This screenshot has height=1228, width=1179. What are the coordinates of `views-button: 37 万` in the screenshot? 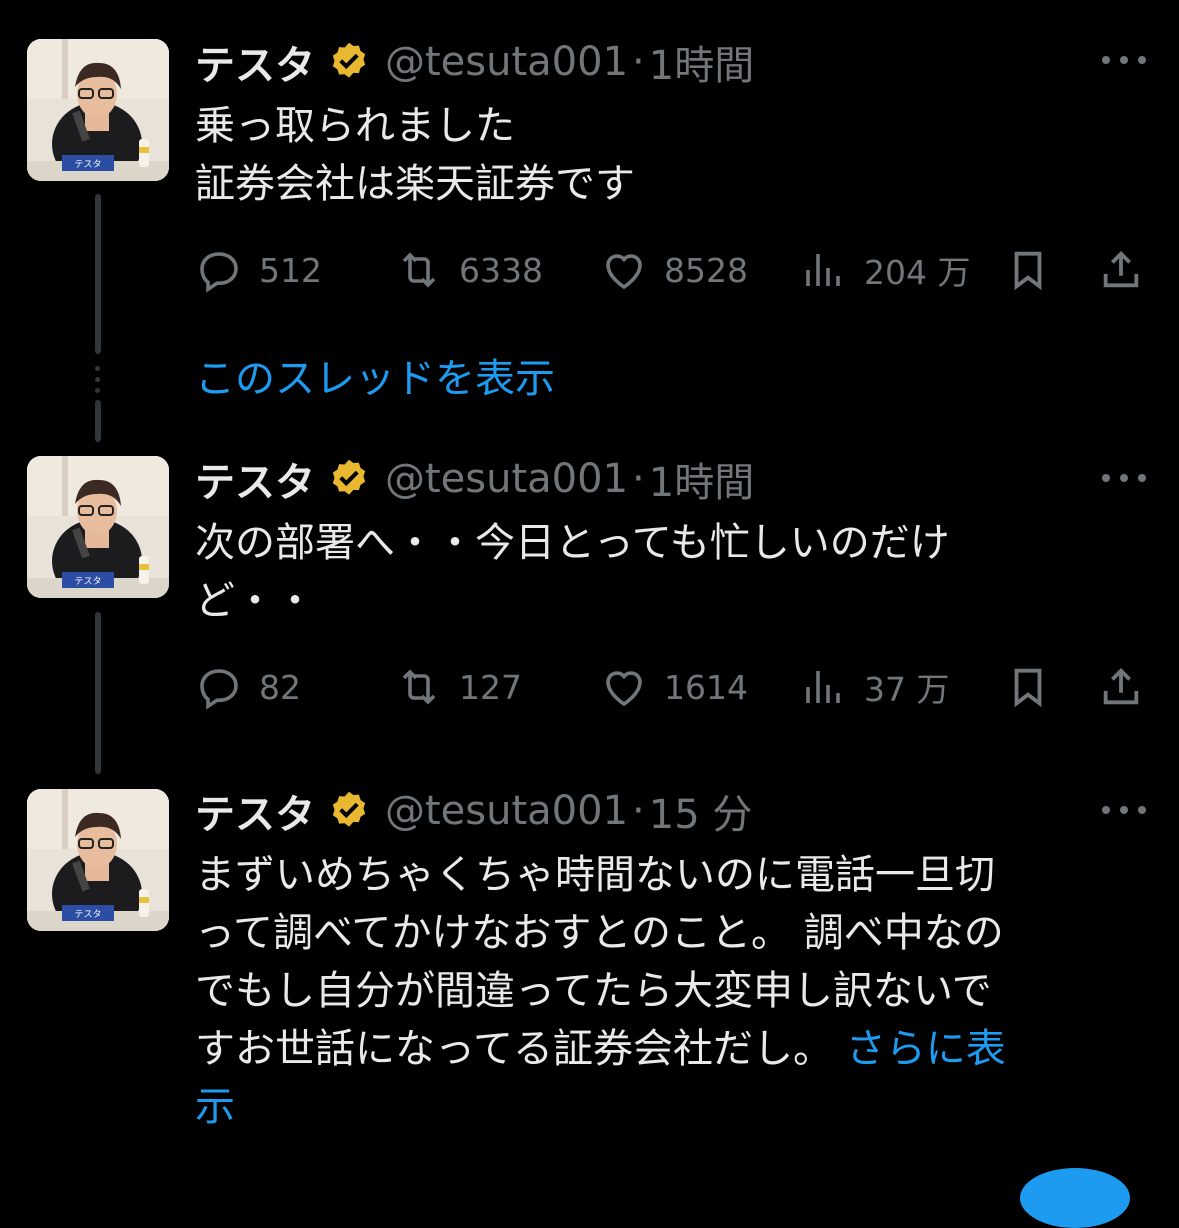 It's located at (874, 687).